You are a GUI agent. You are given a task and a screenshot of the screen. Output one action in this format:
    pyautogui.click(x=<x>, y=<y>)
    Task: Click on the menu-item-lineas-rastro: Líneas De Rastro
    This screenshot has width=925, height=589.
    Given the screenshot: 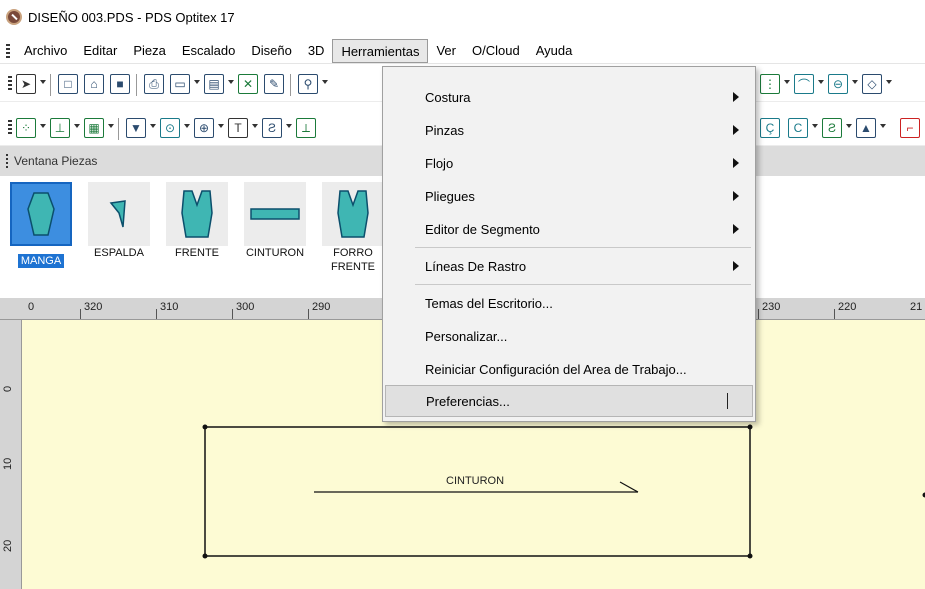 What is the action you would take?
    pyautogui.click(x=569, y=266)
    